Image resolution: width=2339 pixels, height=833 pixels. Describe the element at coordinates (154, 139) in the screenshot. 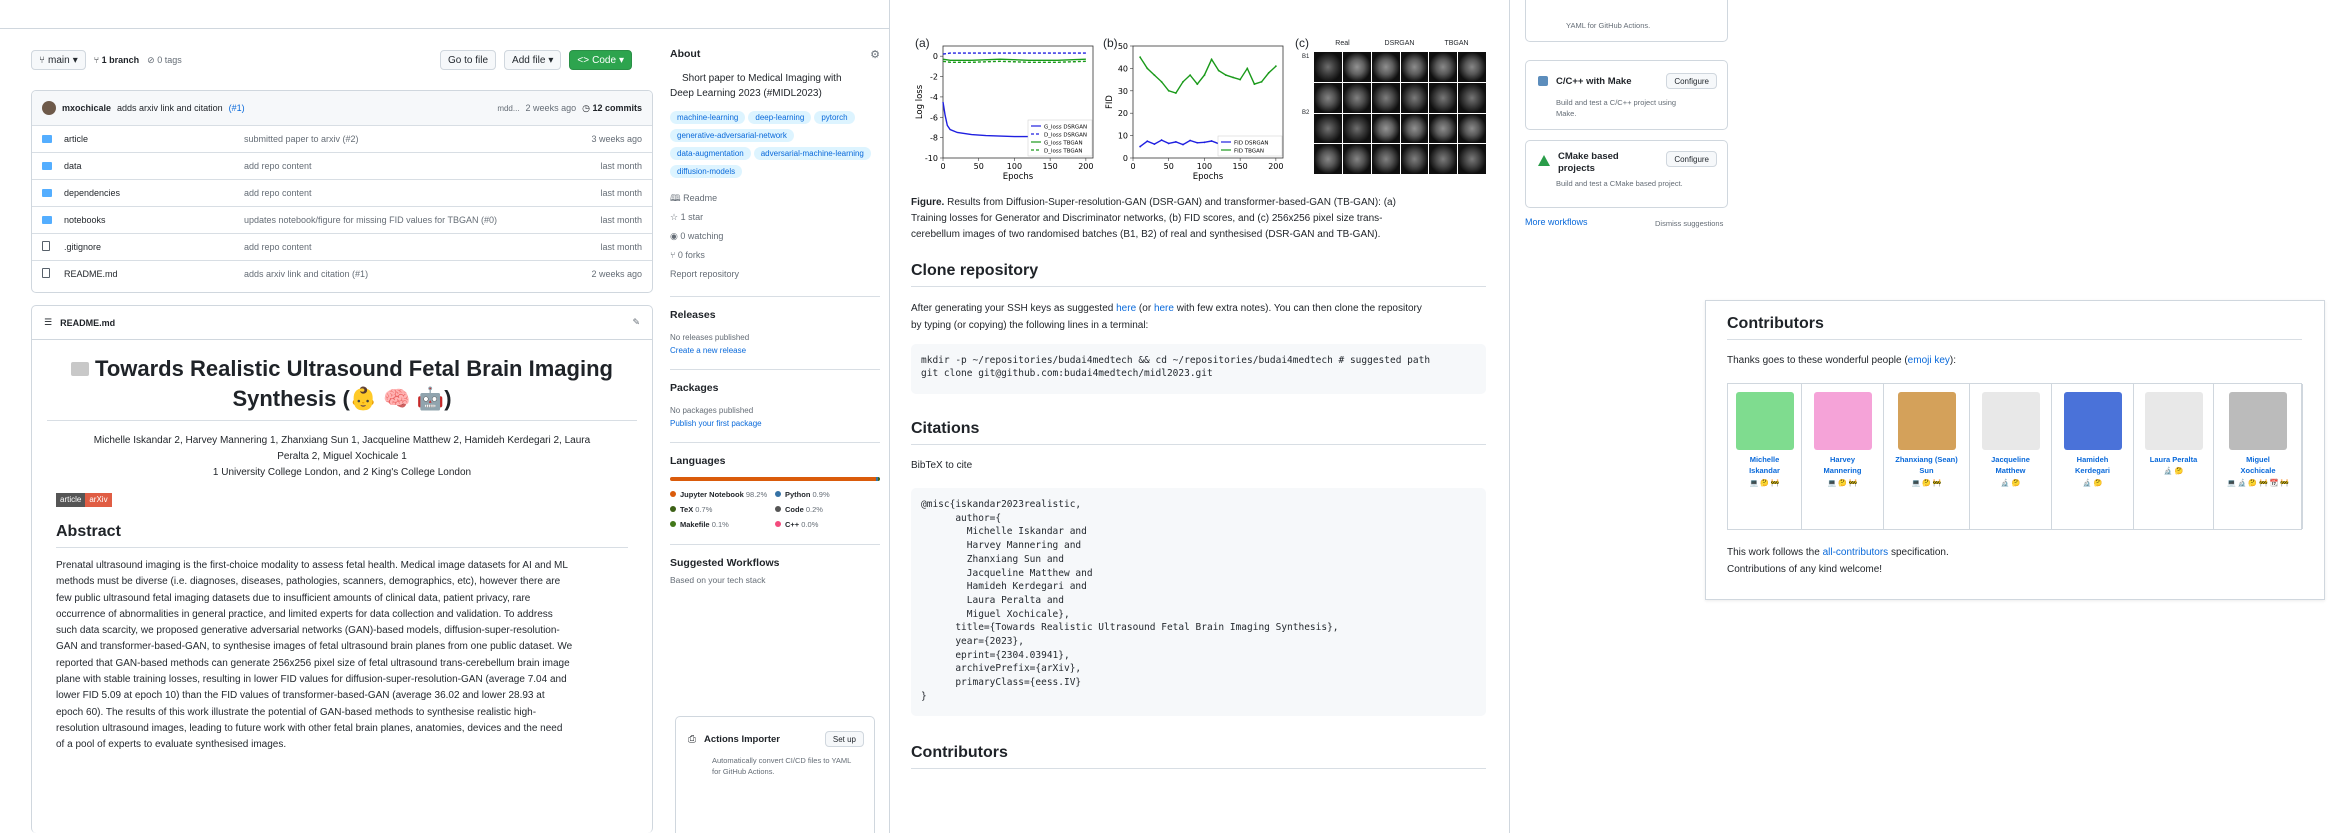

I see `file-name: article` at that location.